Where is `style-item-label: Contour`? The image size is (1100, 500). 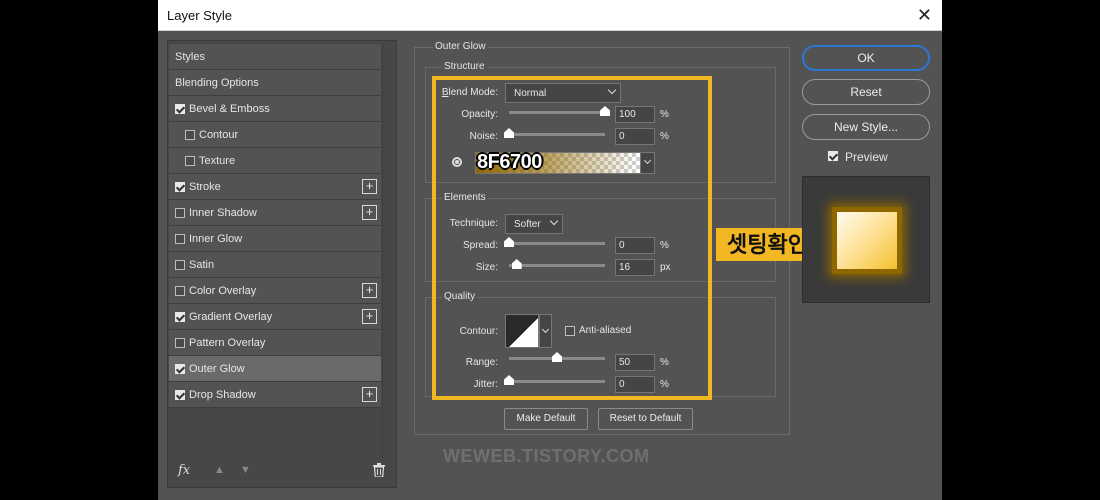
style-item-label: Contour is located at coordinates (219, 135).